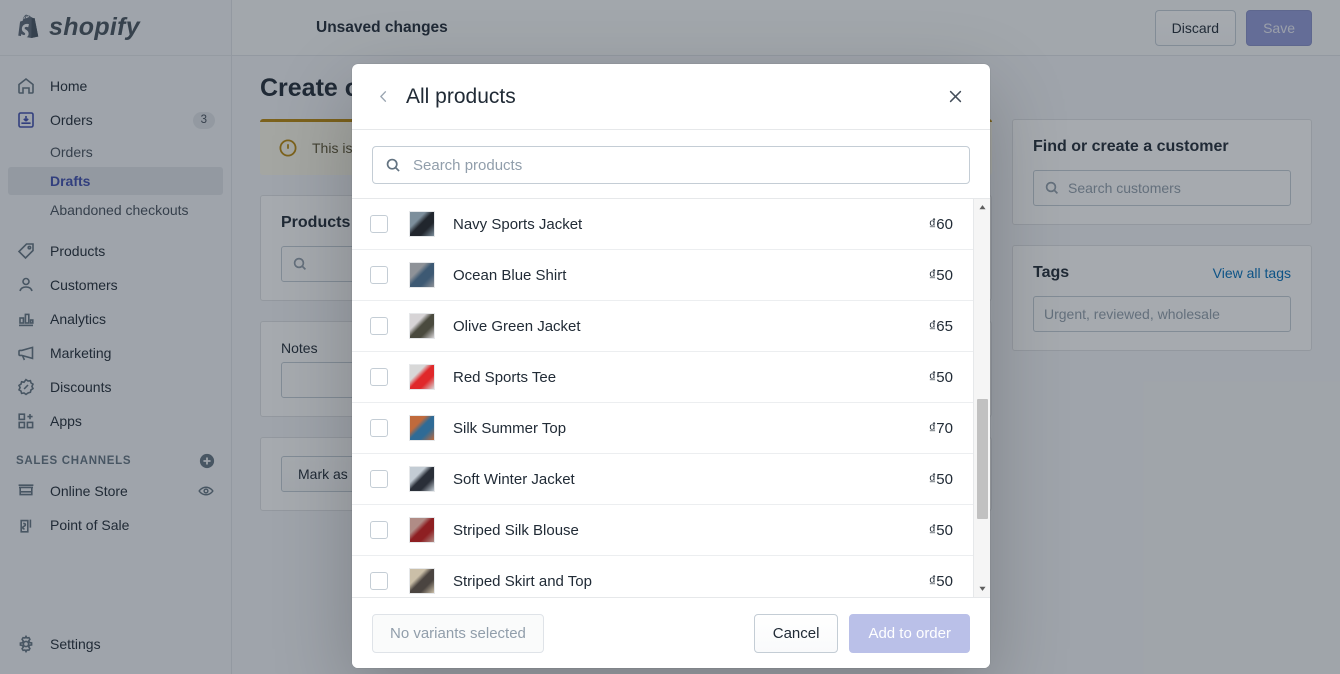 The width and height of the screenshot is (1340, 674). Describe the element at coordinates (662, 576) in the screenshot. I see `product-row: Striped Skirt and Top ₫50` at that location.